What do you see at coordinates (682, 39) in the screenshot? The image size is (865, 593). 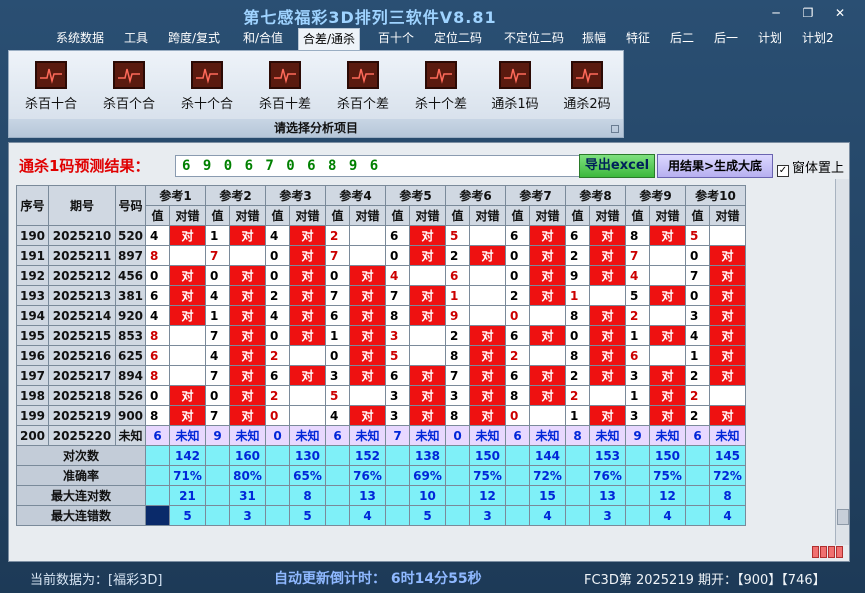 I see `menu-last-two: 后二` at bounding box center [682, 39].